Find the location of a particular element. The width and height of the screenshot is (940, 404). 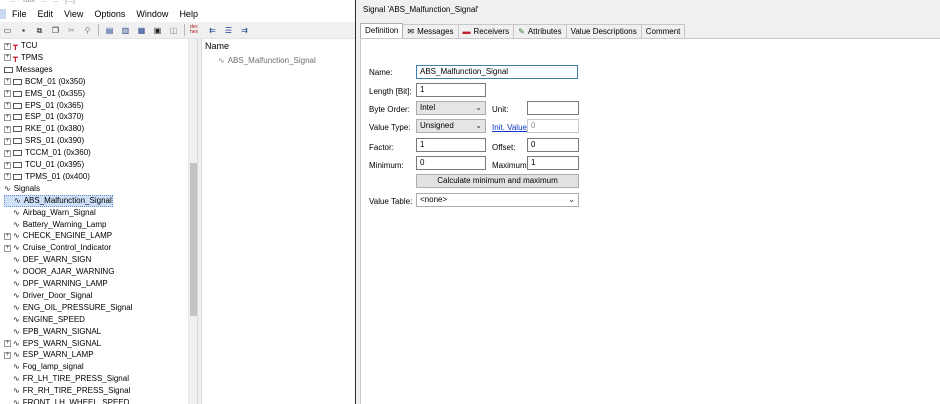

view-table-icon: ▣ is located at coordinates (157, 30).